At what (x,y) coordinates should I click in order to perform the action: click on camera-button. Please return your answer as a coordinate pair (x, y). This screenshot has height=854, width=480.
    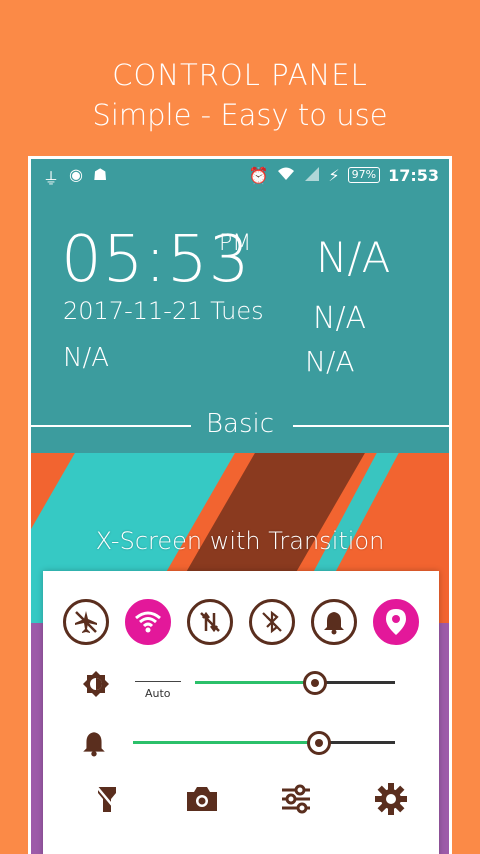
    Looking at the image, I should click on (202, 799).